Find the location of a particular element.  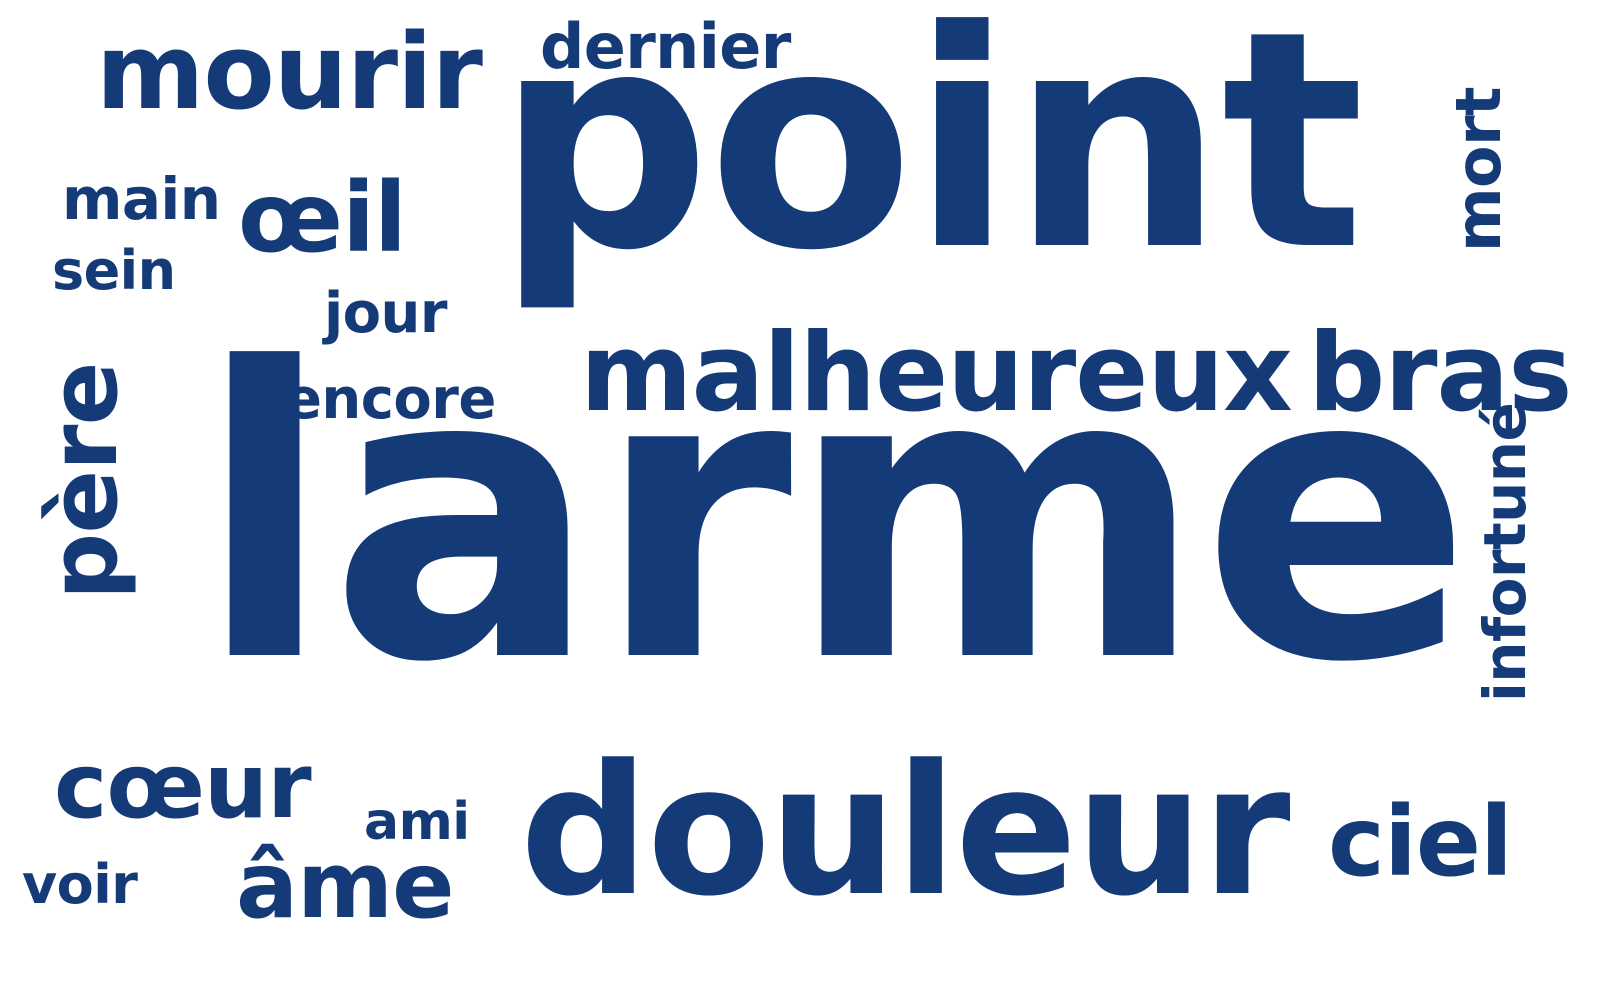

word-sein: sein is located at coordinates (114, 270).